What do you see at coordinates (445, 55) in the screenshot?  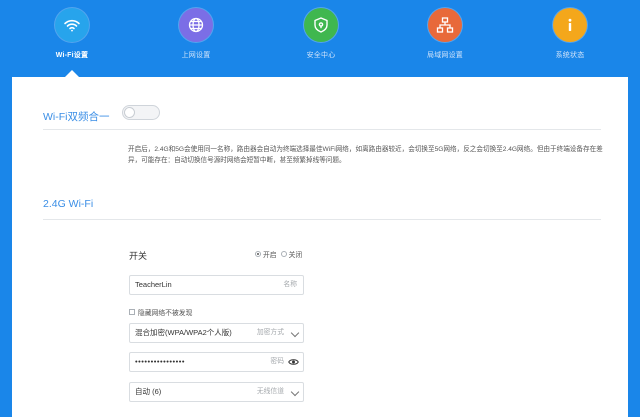 I see `nav-label-lan-settings: 局域网设置` at bounding box center [445, 55].